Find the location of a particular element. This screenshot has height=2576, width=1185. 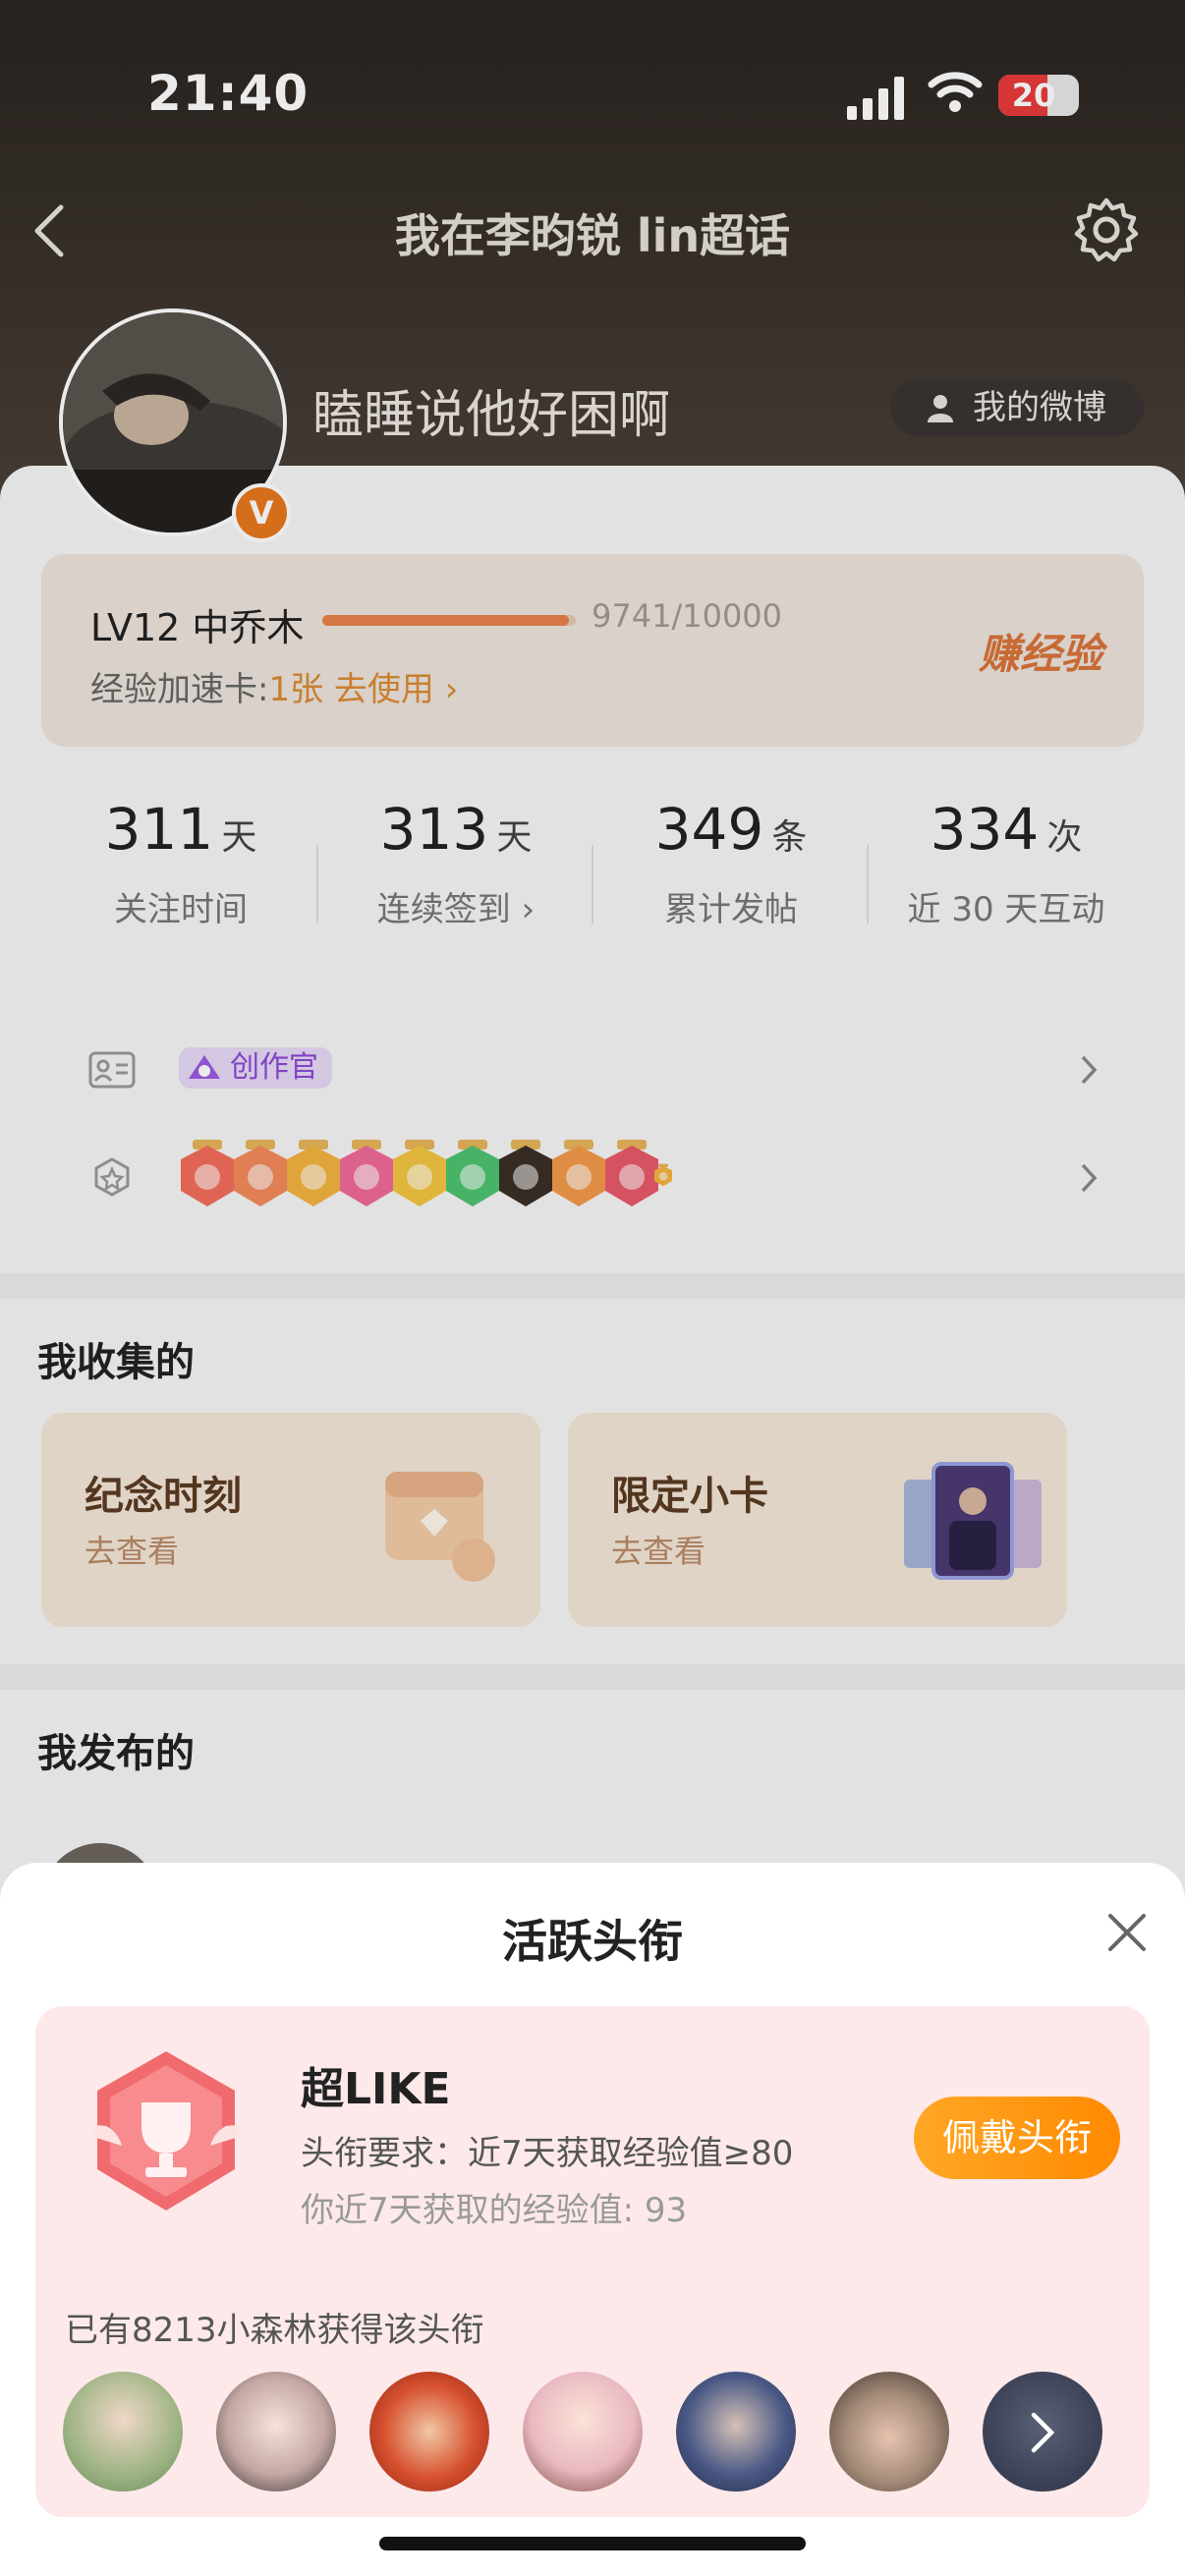

chevron-right-icon is located at coordinates (1043, 2432).